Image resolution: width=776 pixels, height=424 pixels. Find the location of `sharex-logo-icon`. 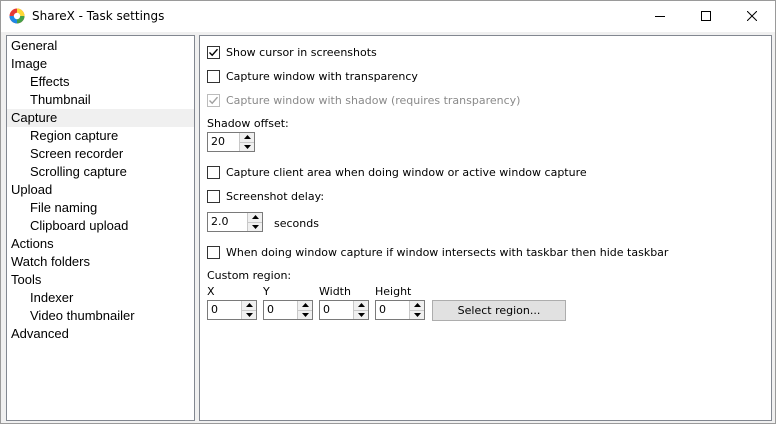

sharex-logo-icon is located at coordinates (17, 16).